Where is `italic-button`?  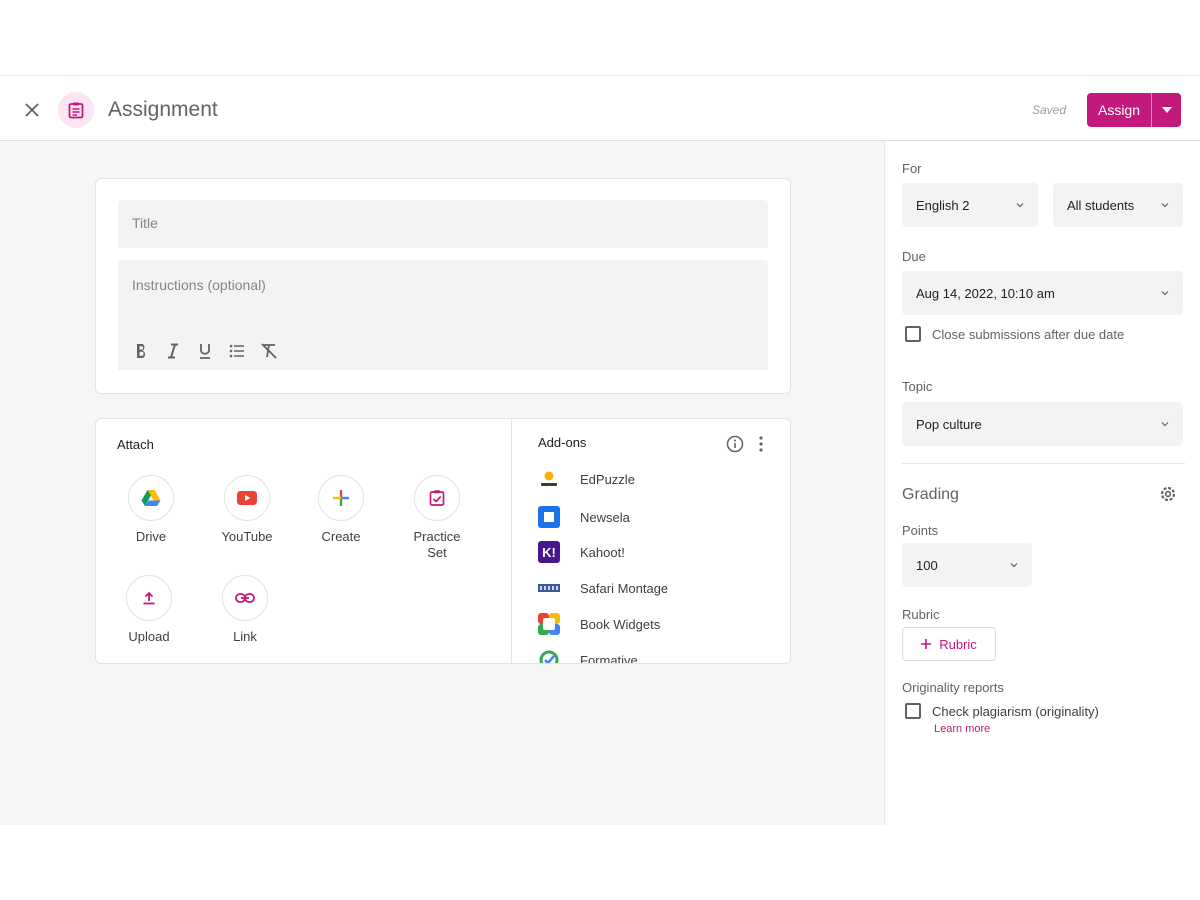
italic-button is located at coordinates (173, 351).